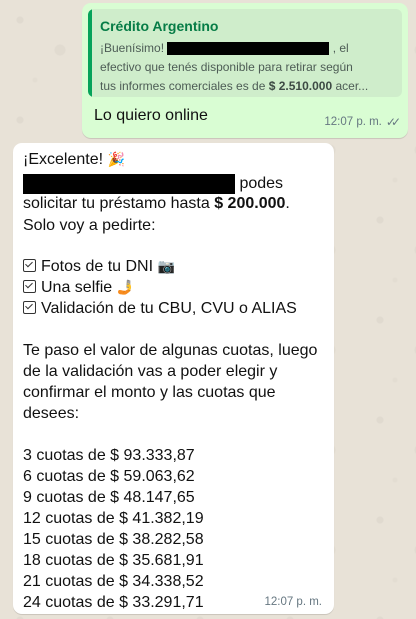  I want to click on message-line-4: Solo voy a pedirte:, so click(89, 225).